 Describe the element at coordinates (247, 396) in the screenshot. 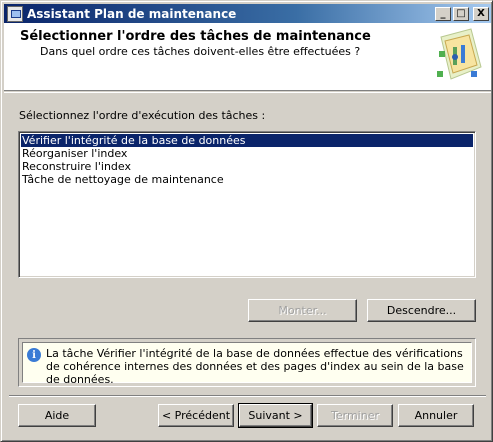

I see `footer-separator` at that location.